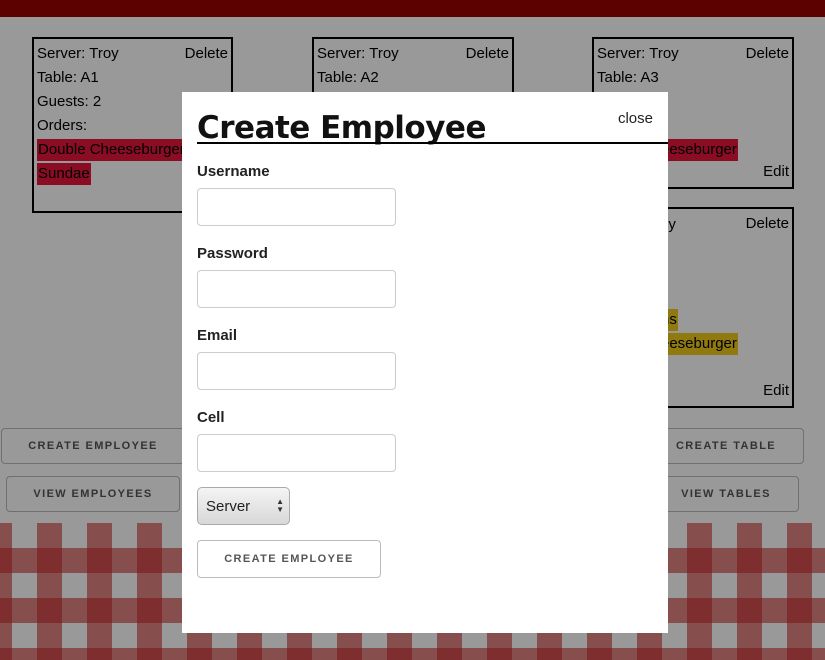  Describe the element at coordinates (296, 453) in the screenshot. I see `cell-input` at that location.